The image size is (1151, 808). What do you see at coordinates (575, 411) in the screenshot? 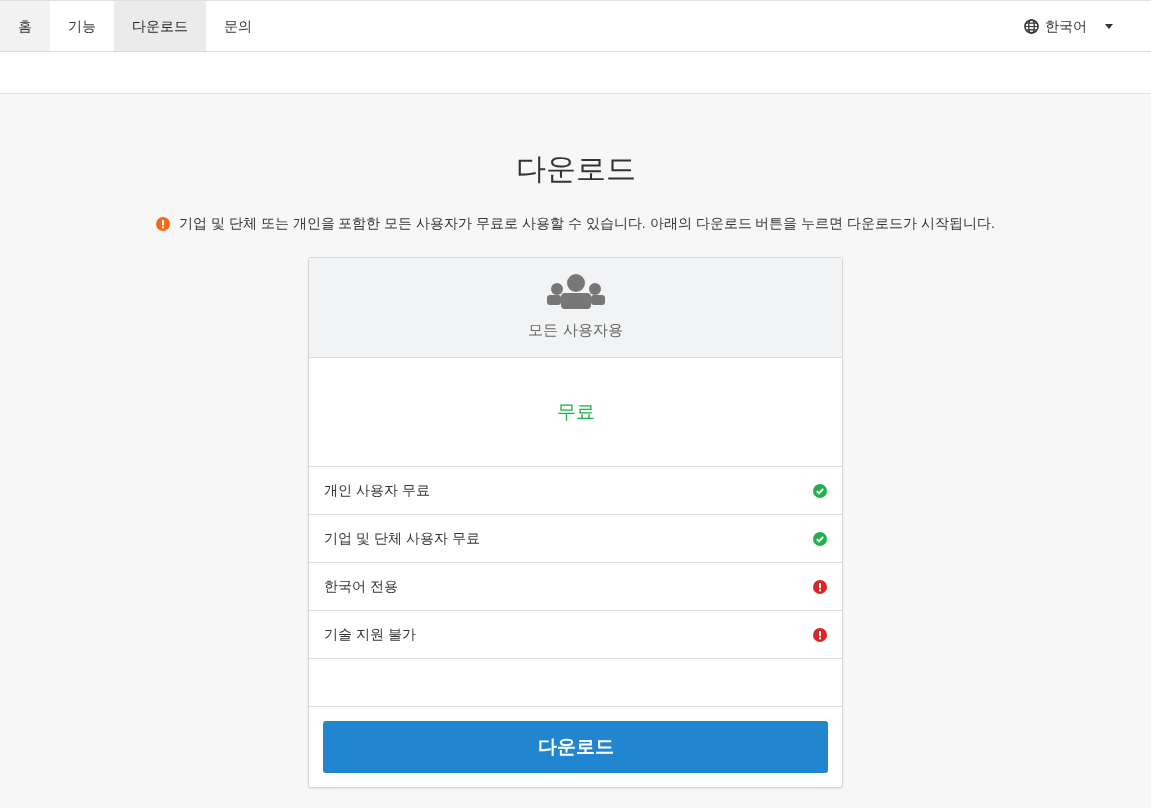
I see `price-label: 무료` at bounding box center [575, 411].